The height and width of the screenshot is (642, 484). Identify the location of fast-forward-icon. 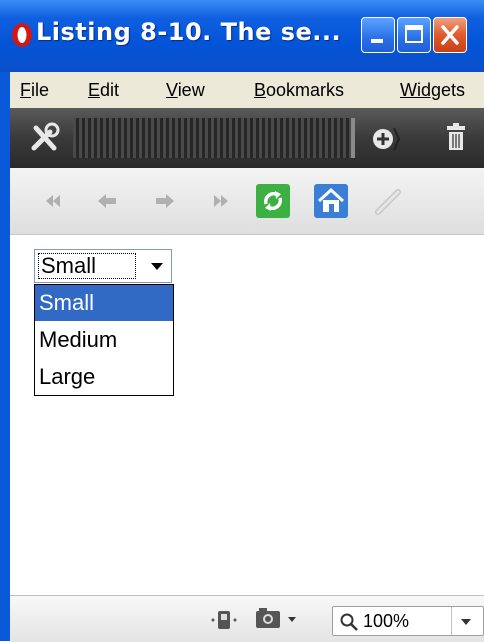
(221, 201).